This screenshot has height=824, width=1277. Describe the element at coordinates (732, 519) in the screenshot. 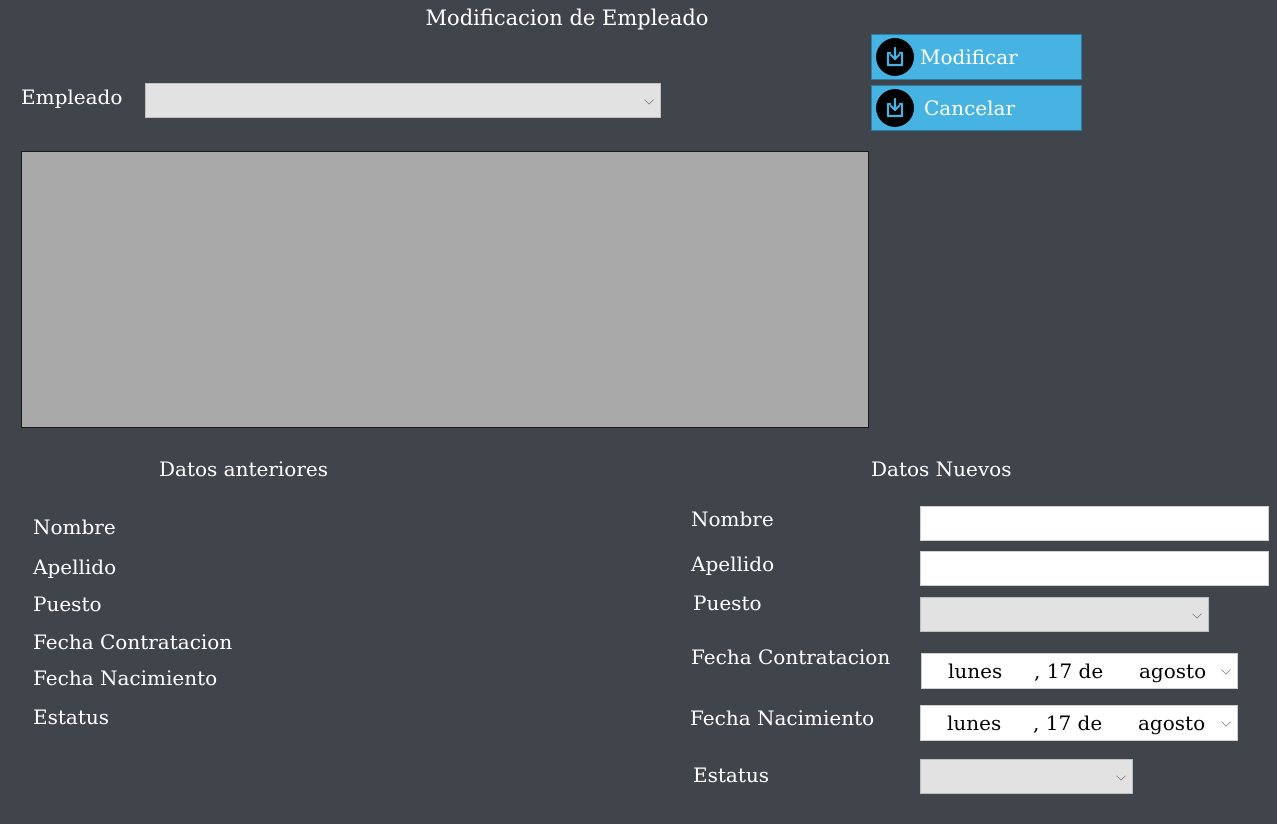

I see `new-nombre-label: Nombre` at that location.